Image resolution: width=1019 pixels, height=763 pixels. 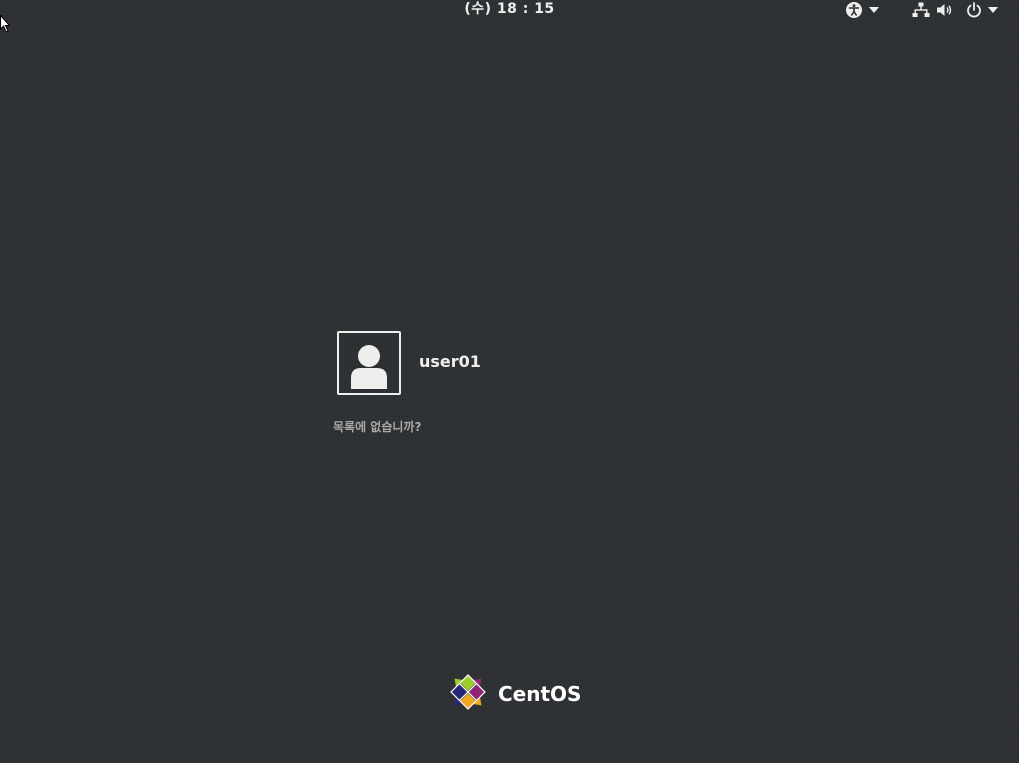 What do you see at coordinates (921, 10) in the screenshot?
I see `network-icon` at bounding box center [921, 10].